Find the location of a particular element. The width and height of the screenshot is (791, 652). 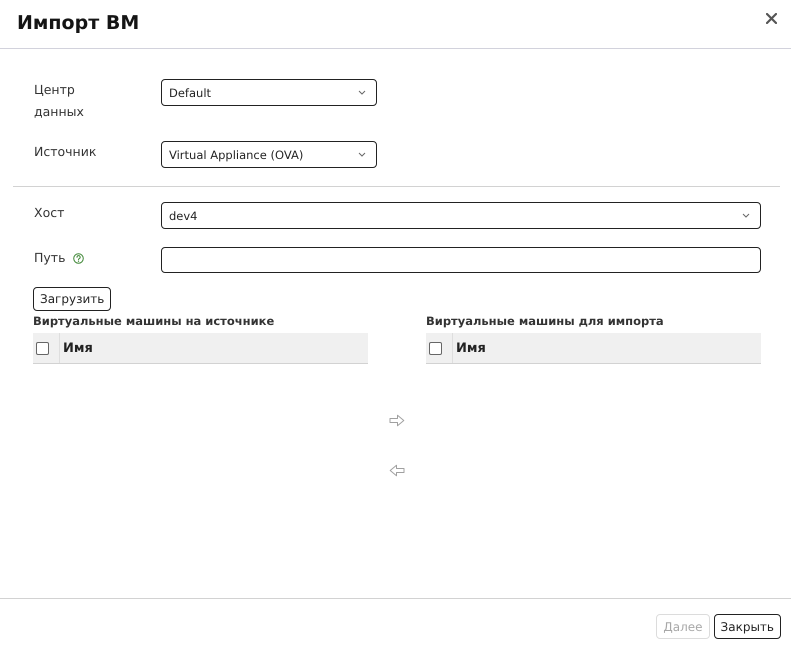

load-button: Загрузить is located at coordinates (72, 299).